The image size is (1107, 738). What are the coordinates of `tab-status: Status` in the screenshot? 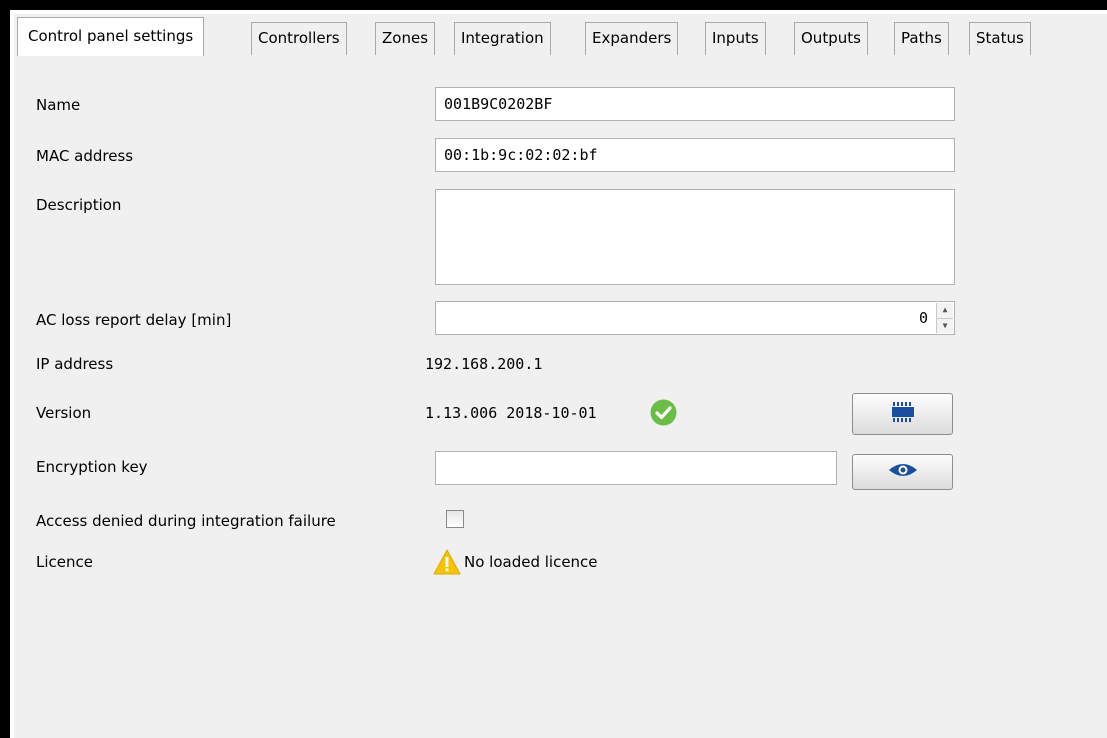 It's located at (1000, 38).